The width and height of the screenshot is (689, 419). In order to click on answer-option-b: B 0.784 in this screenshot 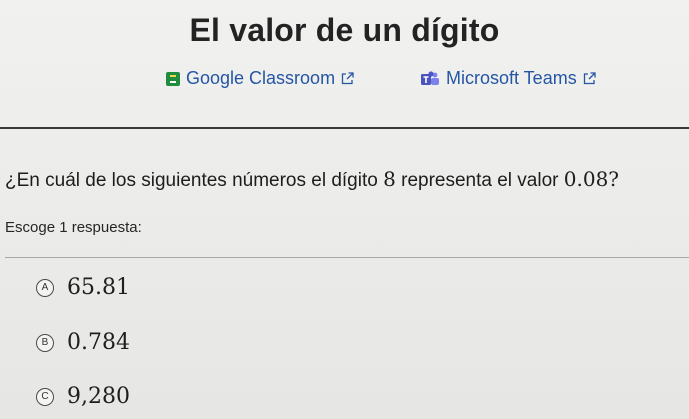, I will do `click(83, 342)`.